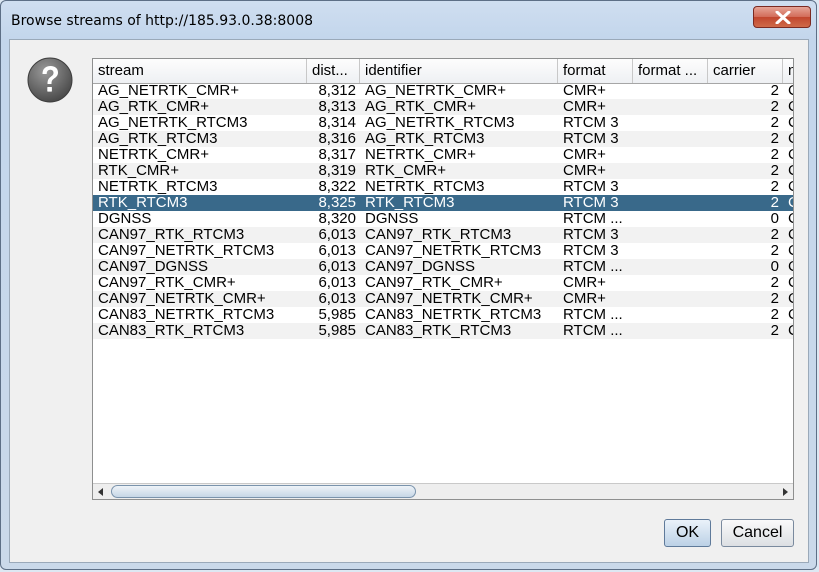  What do you see at coordinates (434, 283) in the screenshot?
I see `cell-identifier: CAN97_RTK_CMR+` at bounding box center [434, 283].